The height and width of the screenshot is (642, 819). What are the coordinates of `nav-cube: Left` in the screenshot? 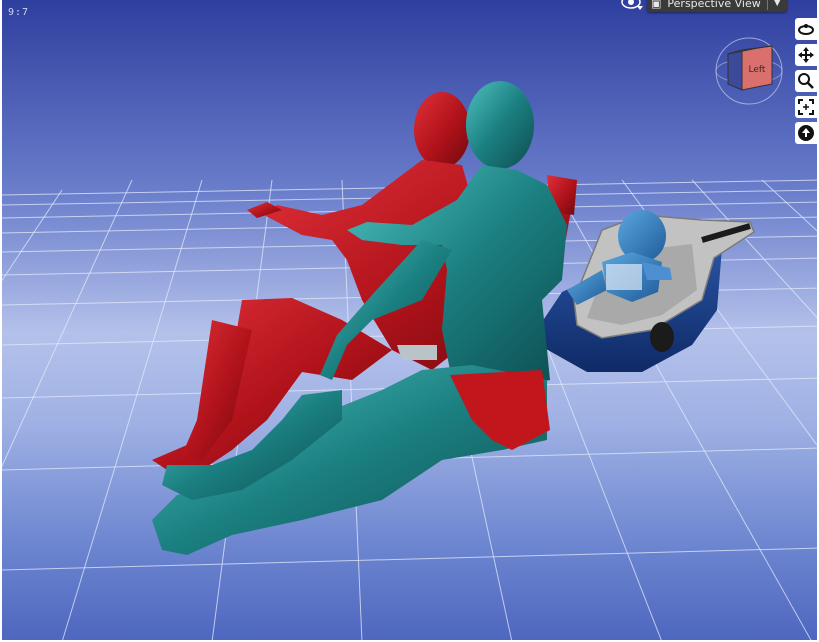 It's located at (749, 71).